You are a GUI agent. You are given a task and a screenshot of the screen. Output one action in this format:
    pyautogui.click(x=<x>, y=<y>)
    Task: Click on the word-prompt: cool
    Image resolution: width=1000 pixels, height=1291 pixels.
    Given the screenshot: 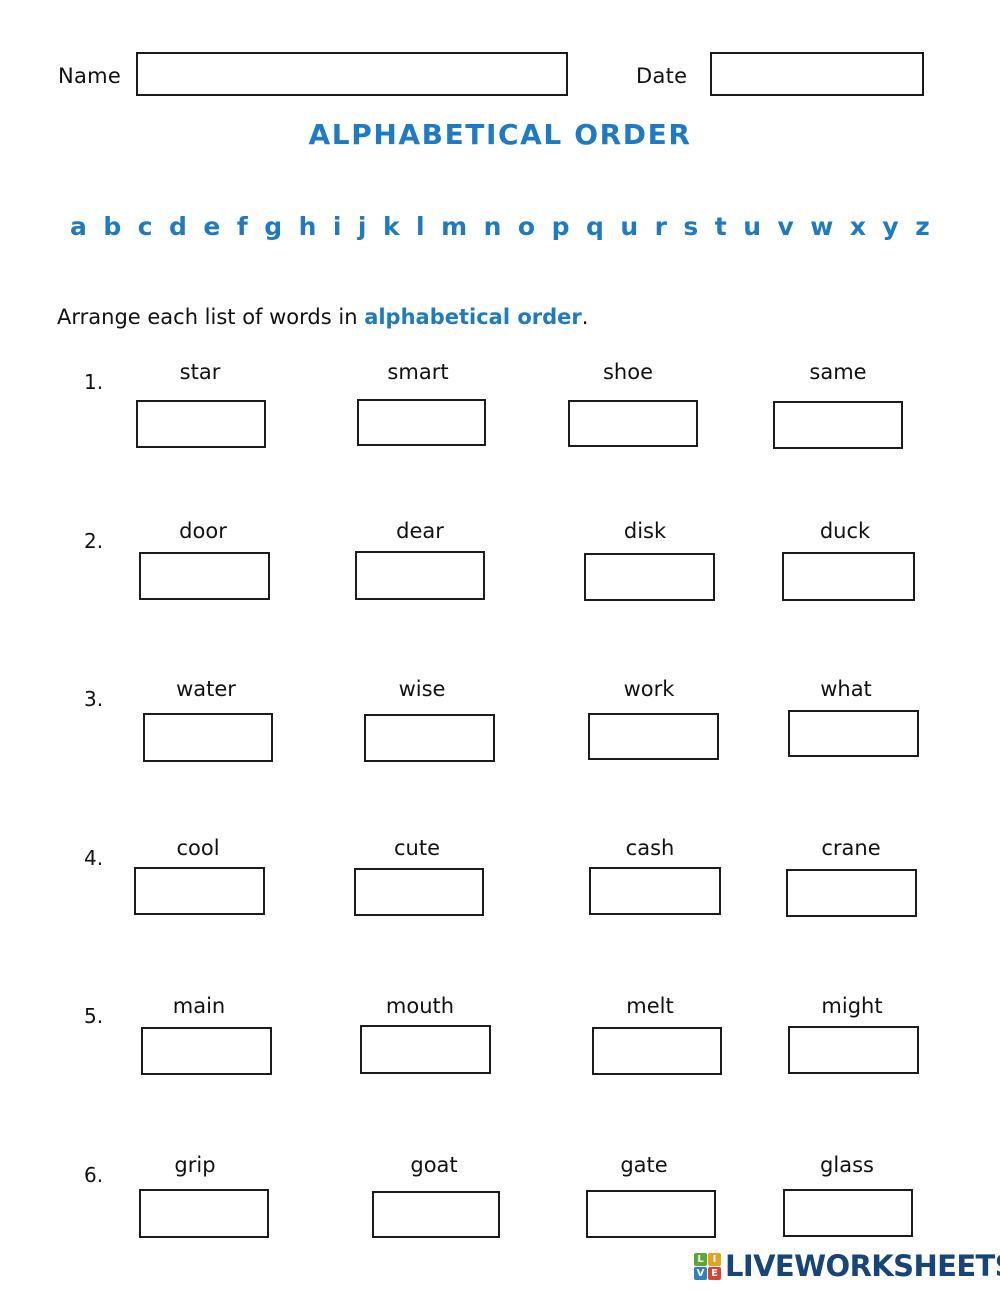 What is the action you would take?
    pyautogui.click(x=198, y=848)
    